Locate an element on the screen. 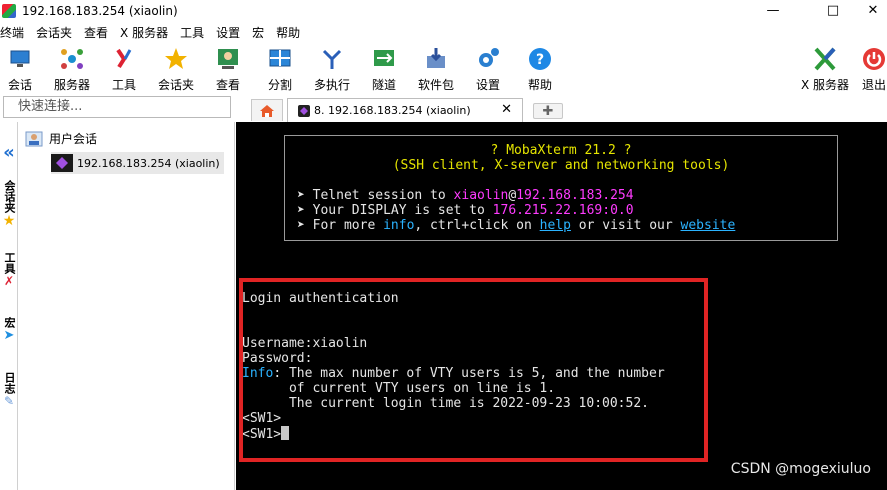 This screenshot has width=887, height=490. minimize-button: — is located at coordinates (773, 10).